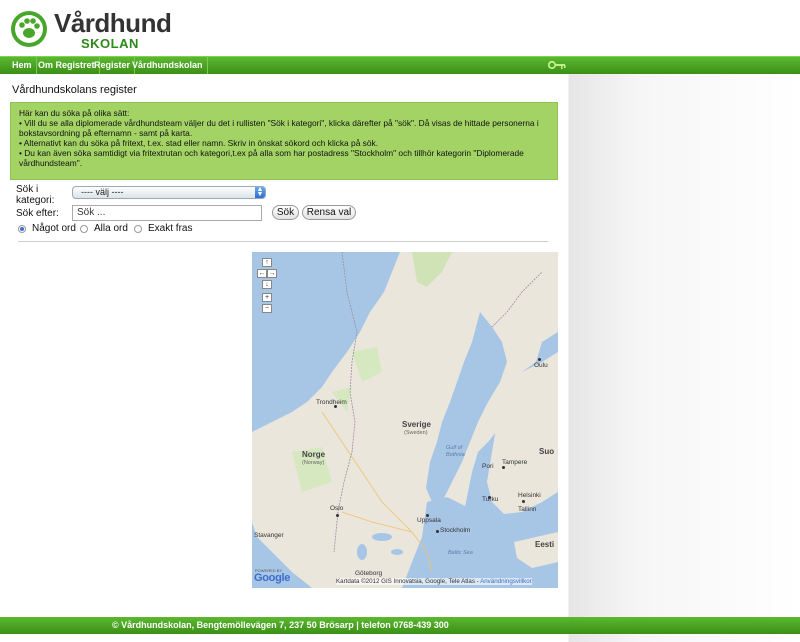 The image size is (800, 642). Describe the element at coordinates (529, 495) in the screenshot. I see `map-label-helsinki: Helsinki` at that location.